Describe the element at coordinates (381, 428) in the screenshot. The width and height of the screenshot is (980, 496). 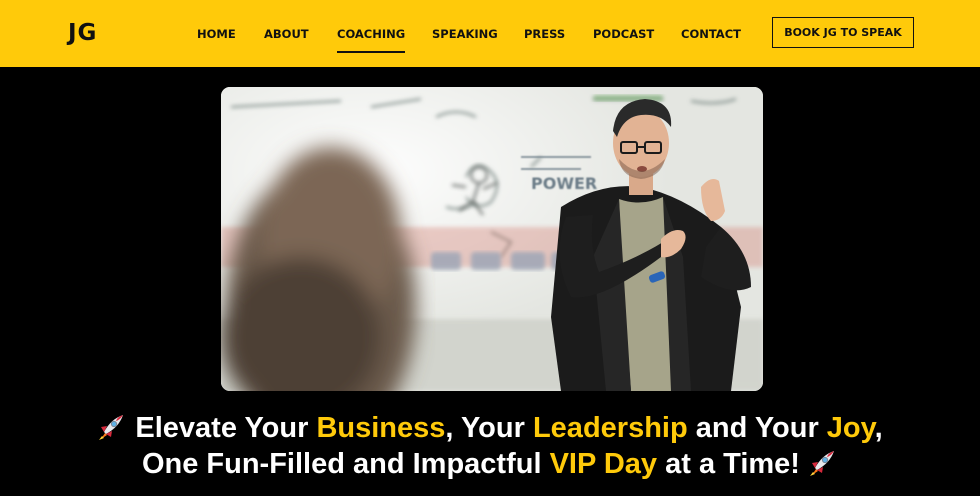
I see `highlight-business: Business` at that location.